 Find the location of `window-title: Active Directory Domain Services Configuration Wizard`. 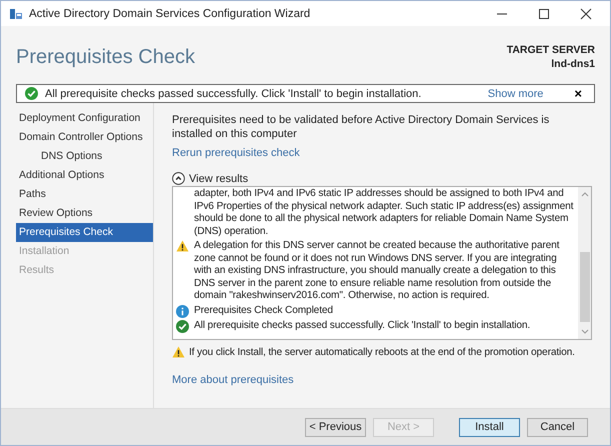

window-title: Active Directory Domain Services Configuration Wizard is located at coordinates (169, 14).